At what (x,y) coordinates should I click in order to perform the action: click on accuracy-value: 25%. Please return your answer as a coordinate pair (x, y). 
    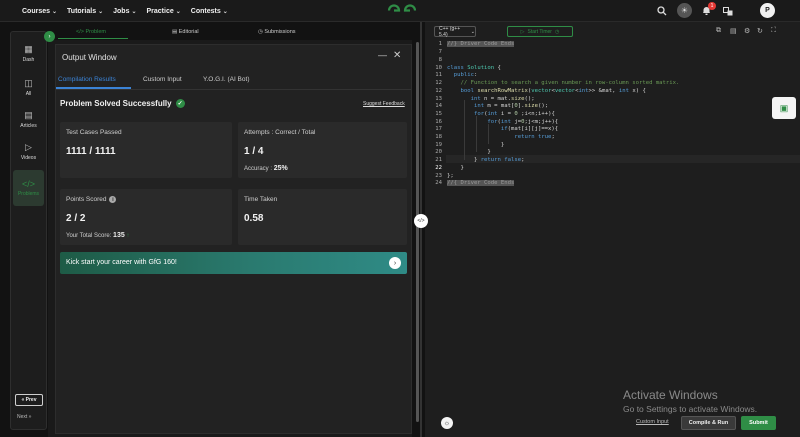
    Looking at the image, I should click on (280, 168).